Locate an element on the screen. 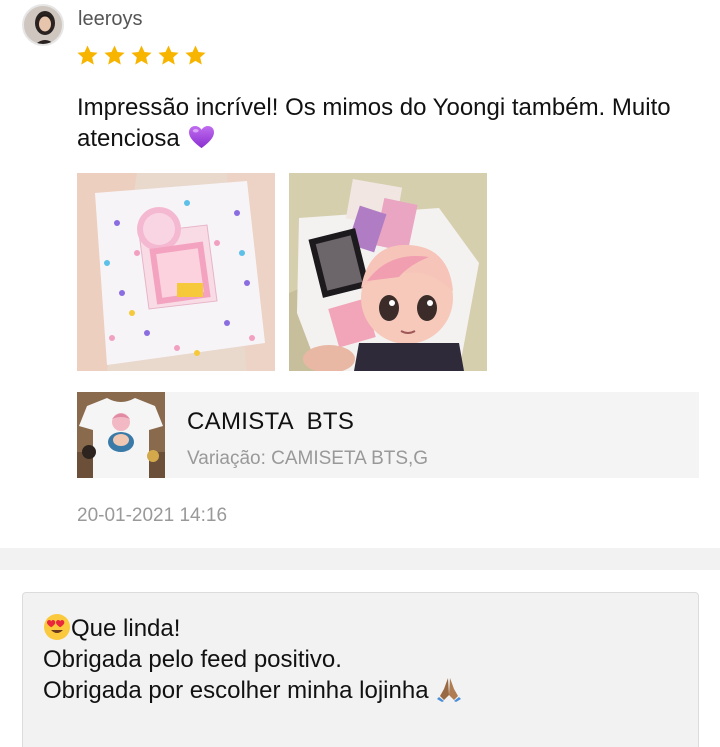  reply-line: Obrigada por escolher minha lojinha is located at coordinates (253, 690).